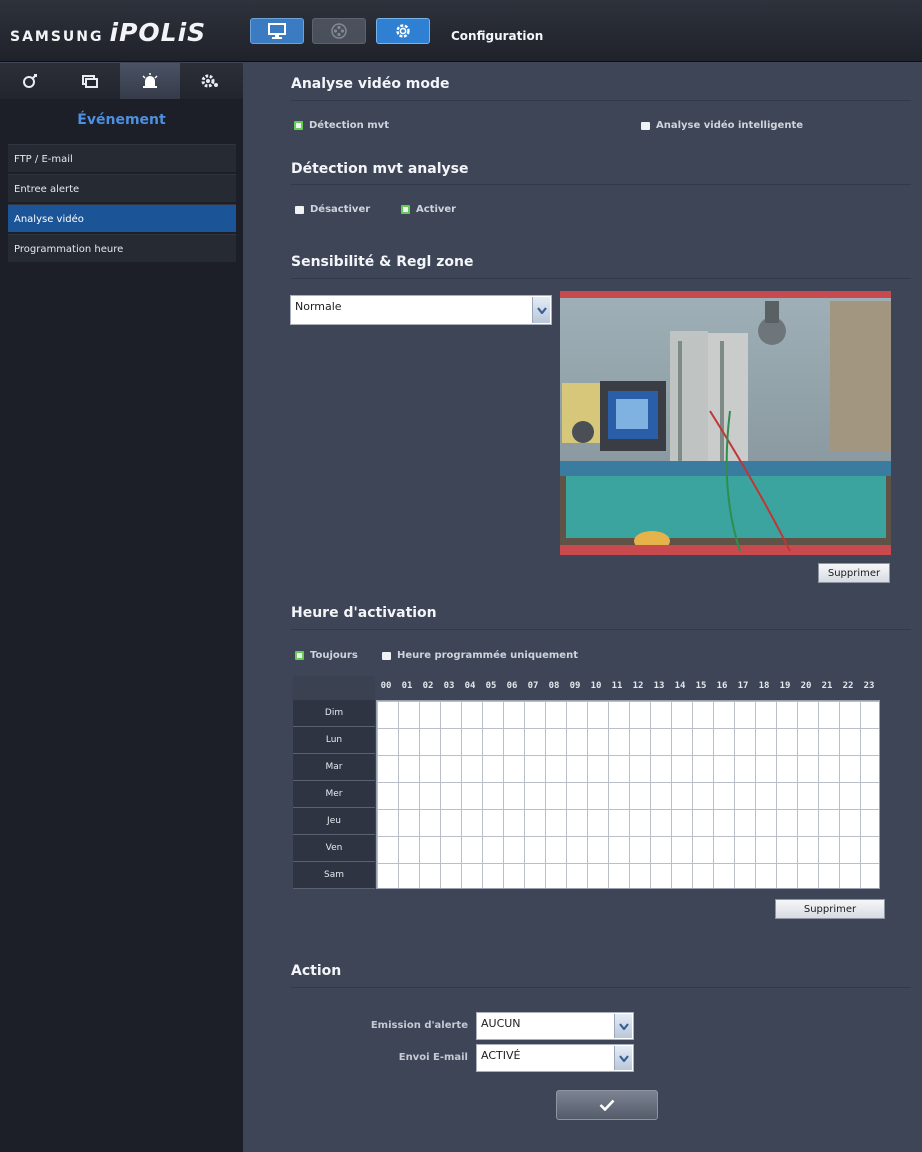  I want to click on network-icon, so click(30, 81).